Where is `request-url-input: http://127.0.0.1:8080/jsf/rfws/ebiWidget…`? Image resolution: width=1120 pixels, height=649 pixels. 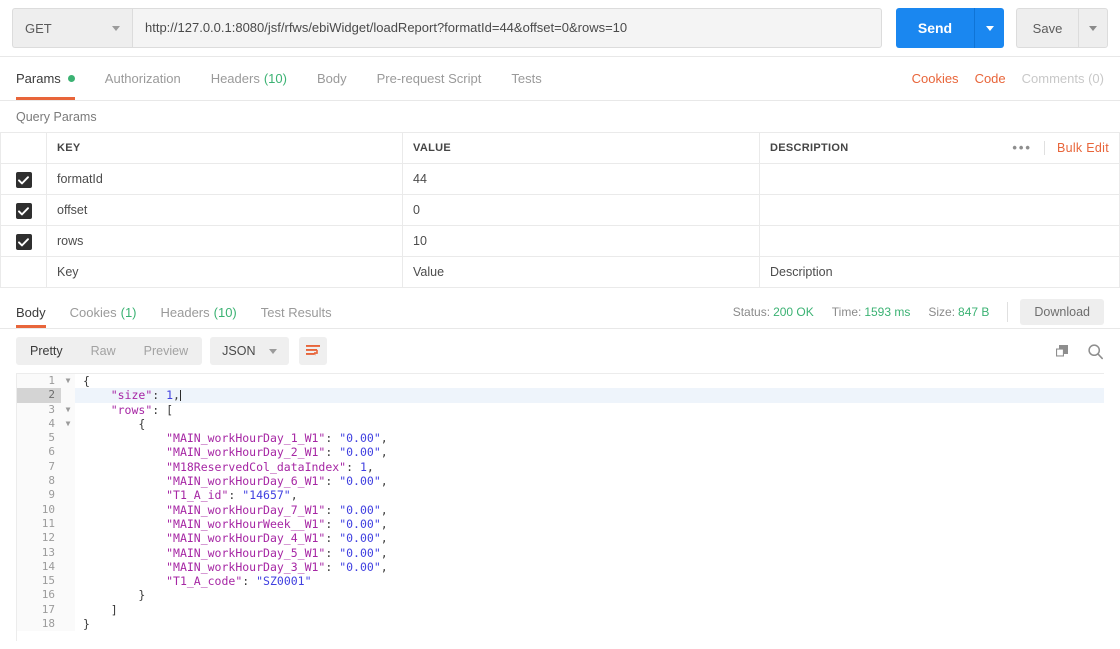 request-url-input: http://127.0.0.1:8080/jsf/rfws/ebiWidget… is located at coordinates (507, 28).